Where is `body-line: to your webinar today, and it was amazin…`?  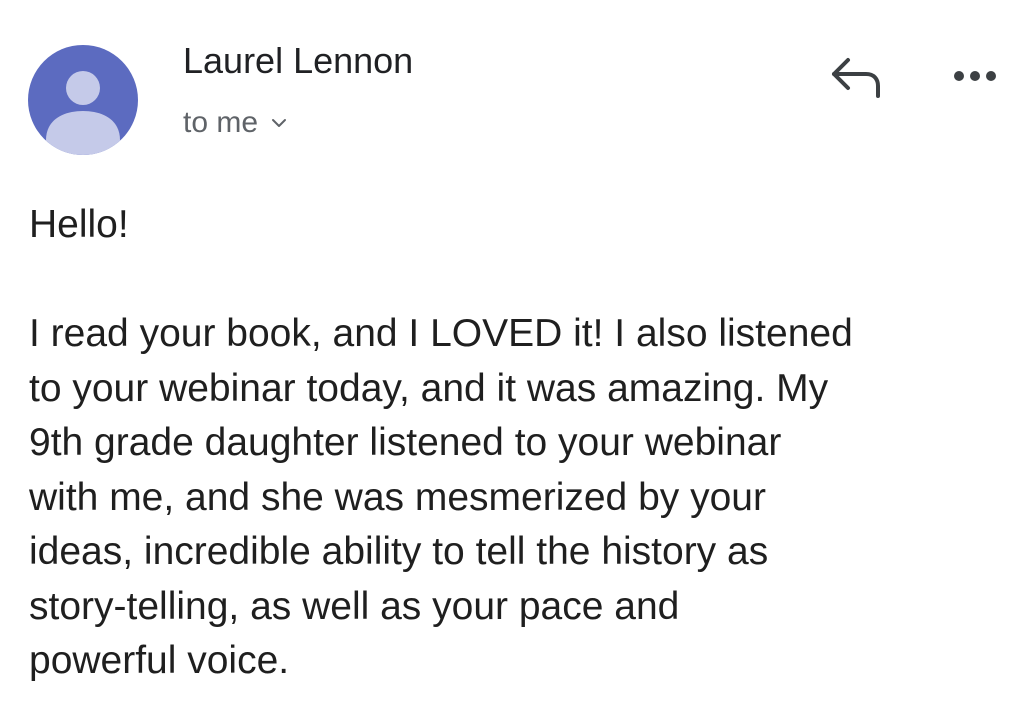 body-line: to your webinar today, and it was amazin… is located at coordinates (429, 388).